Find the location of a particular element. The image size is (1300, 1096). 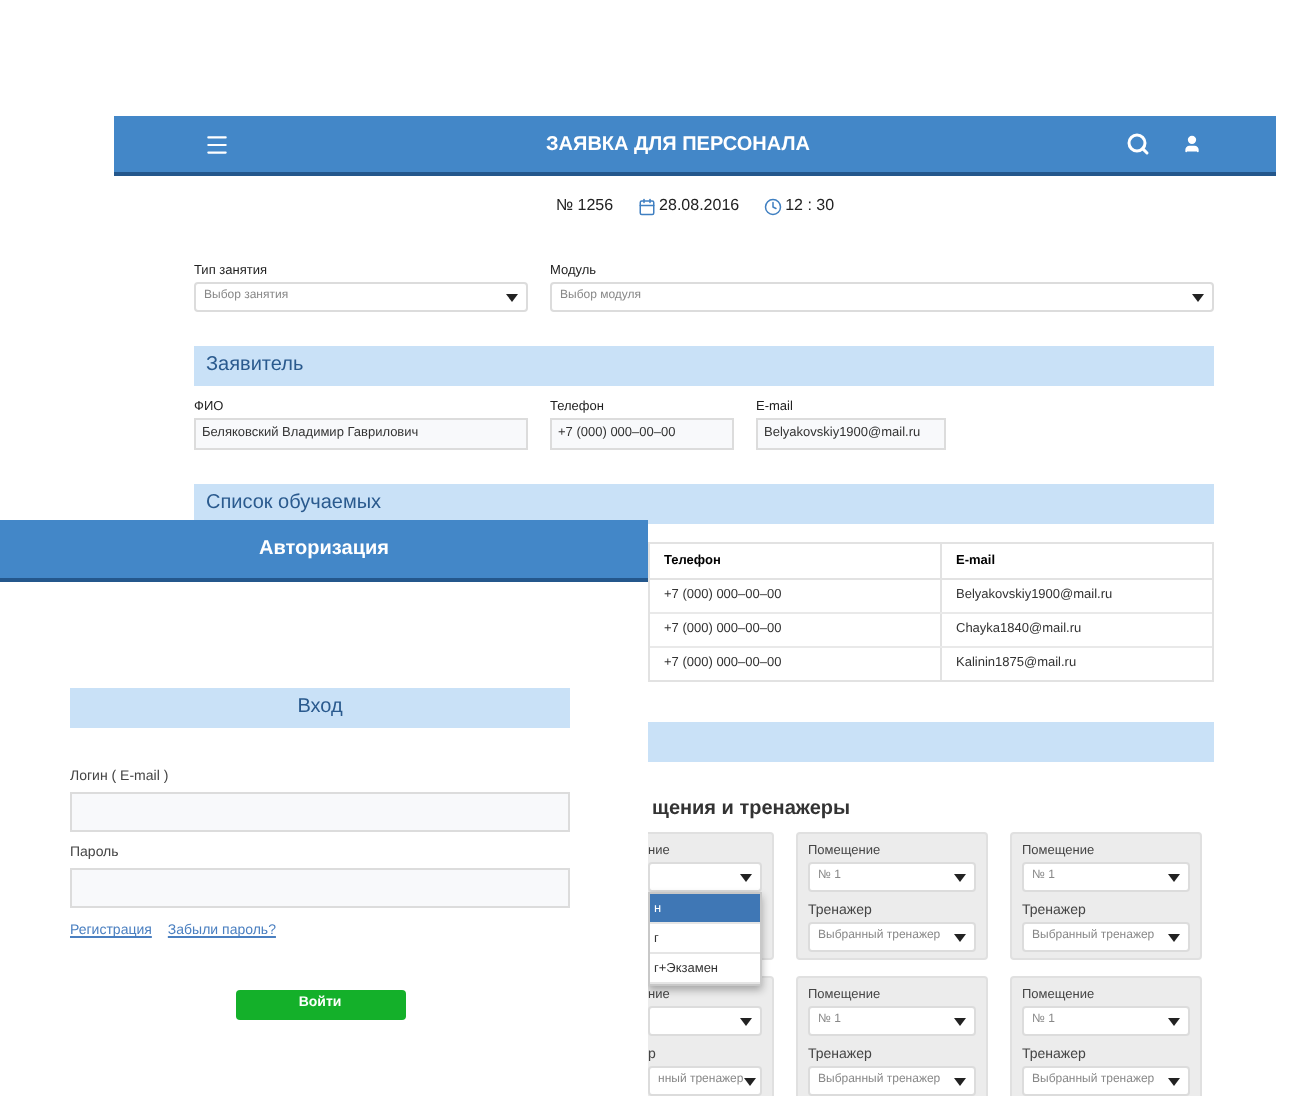

window-title: Авторизация is located at coordinates (324, 550).